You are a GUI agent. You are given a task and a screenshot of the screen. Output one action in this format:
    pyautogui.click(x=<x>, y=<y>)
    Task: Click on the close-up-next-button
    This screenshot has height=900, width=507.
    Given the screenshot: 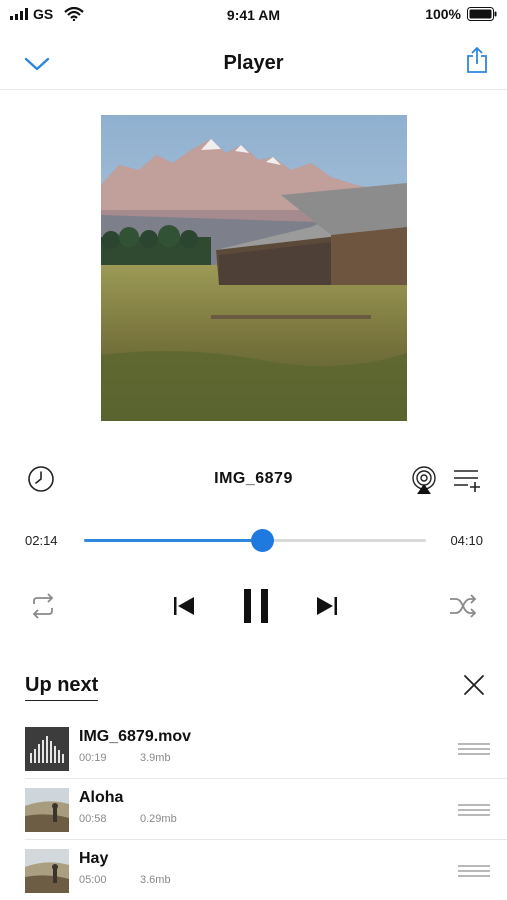 What is the action you would take?
    pyautogui.click(x=474, y=685)
    